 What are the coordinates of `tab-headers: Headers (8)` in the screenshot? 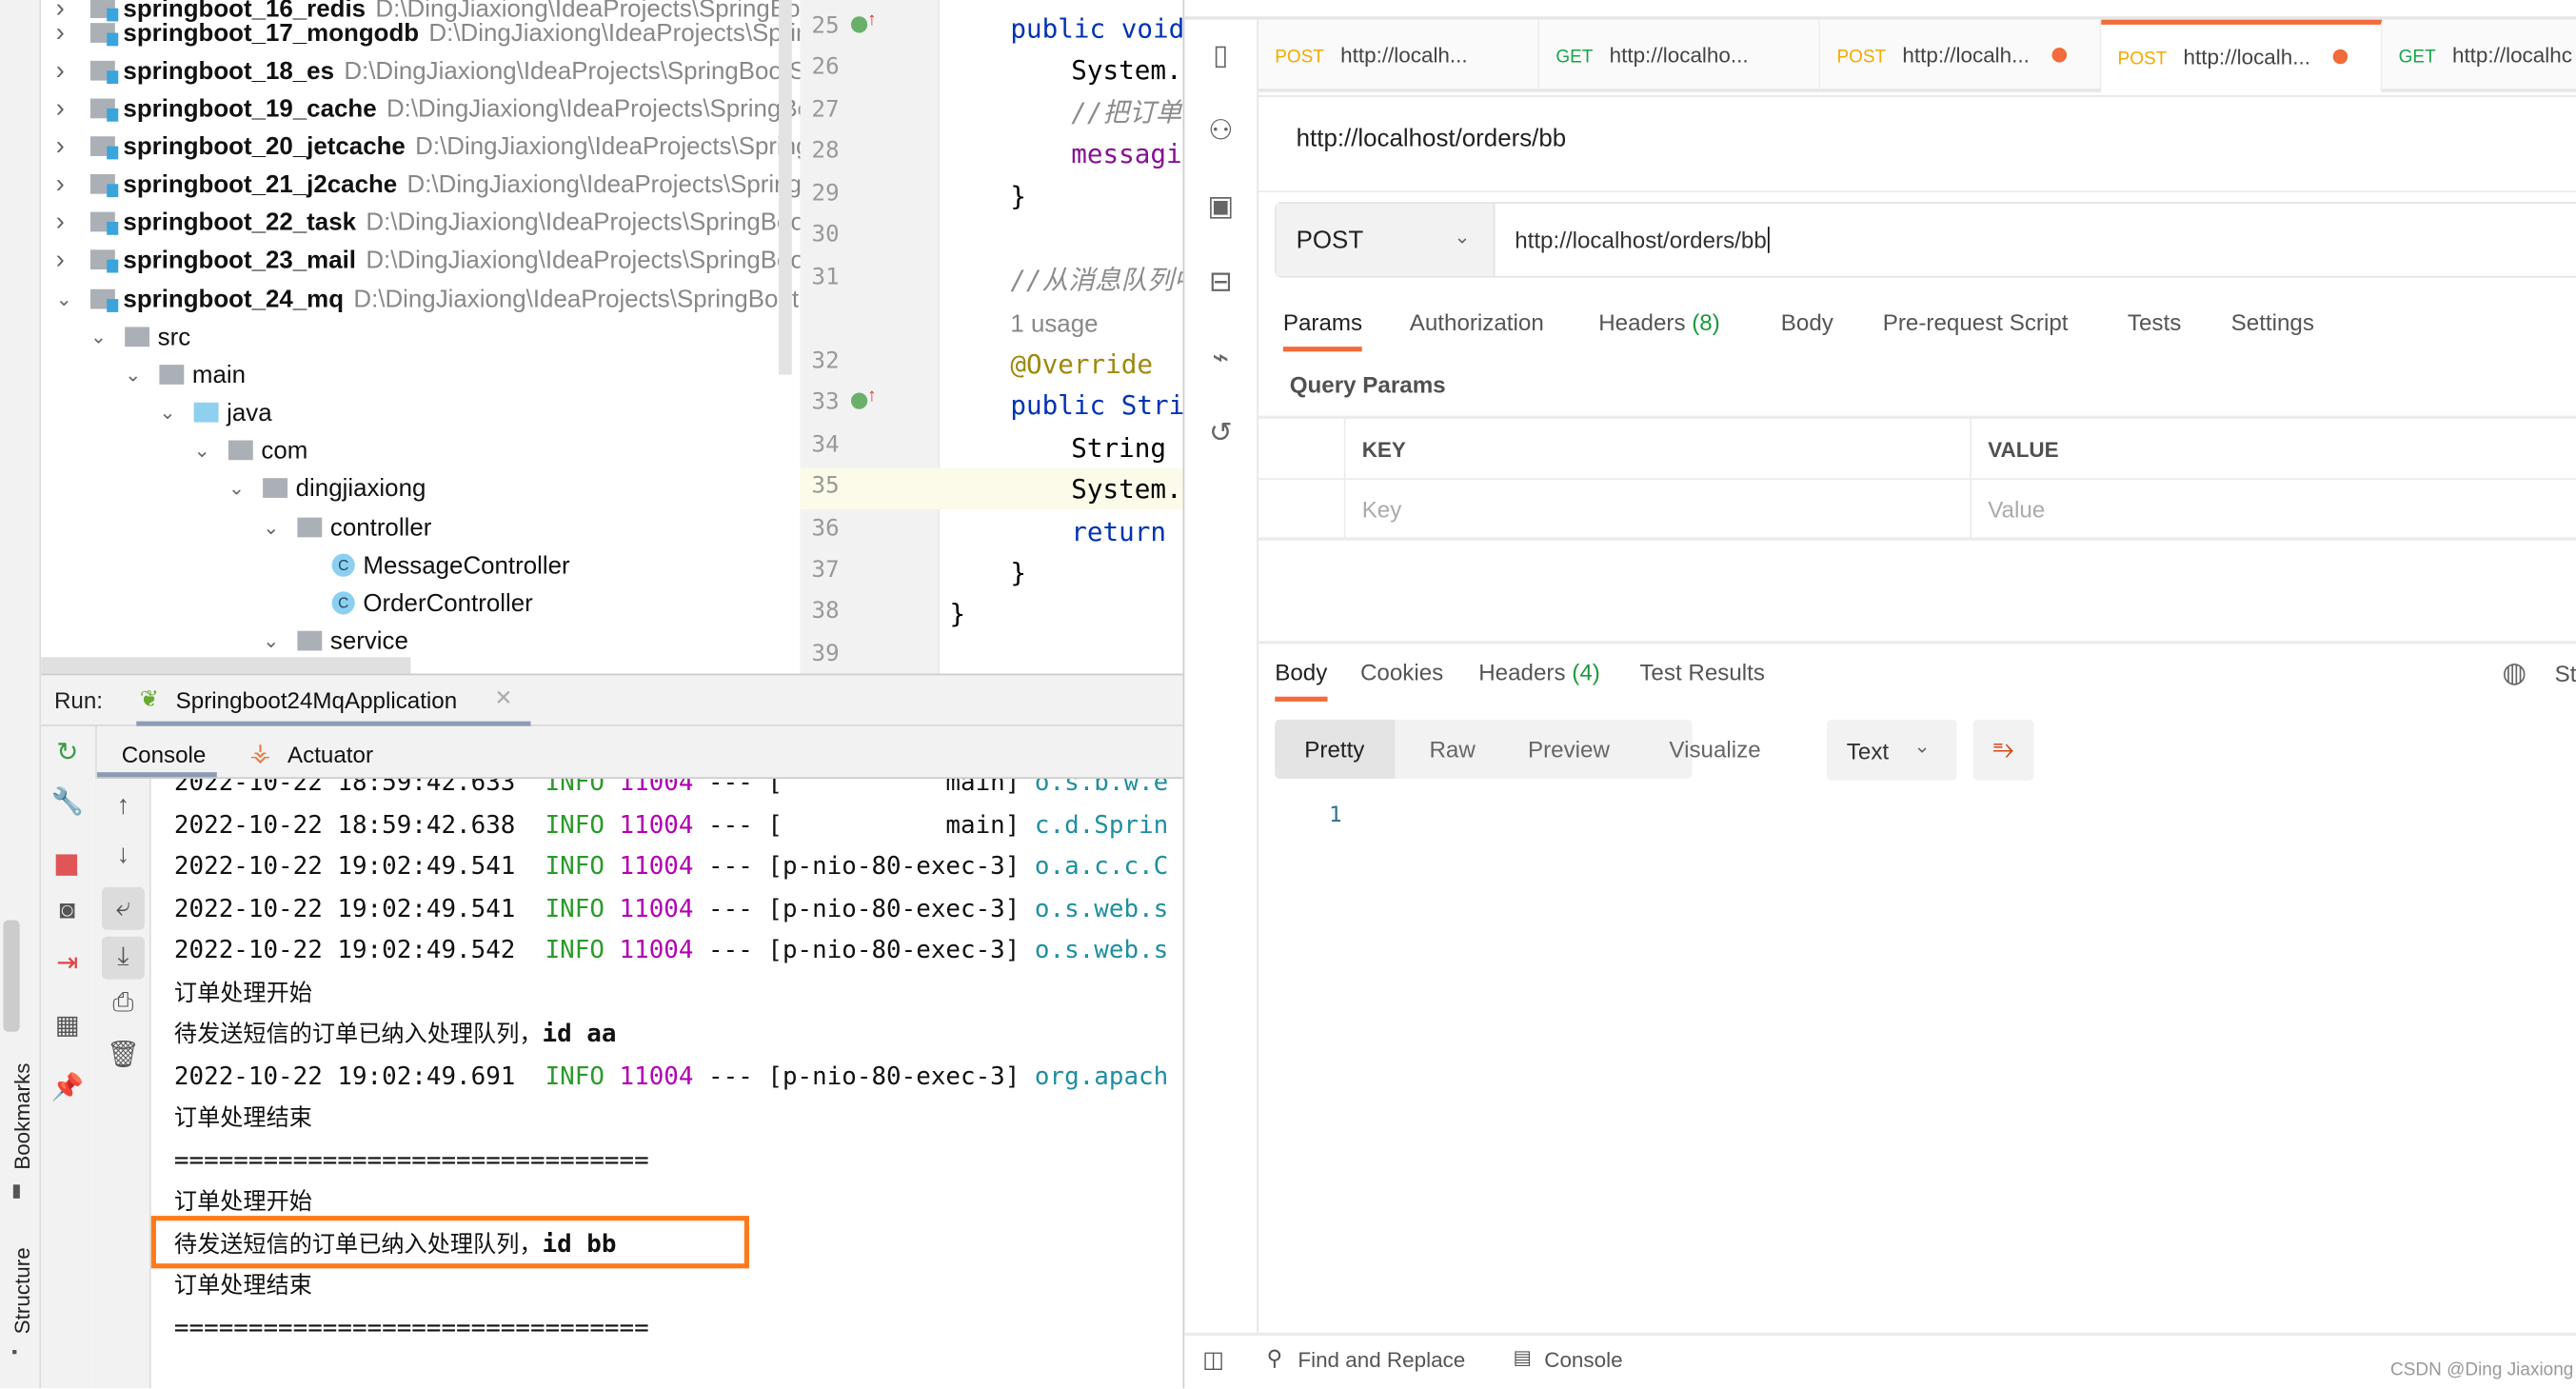 It's located at (1659, 321).